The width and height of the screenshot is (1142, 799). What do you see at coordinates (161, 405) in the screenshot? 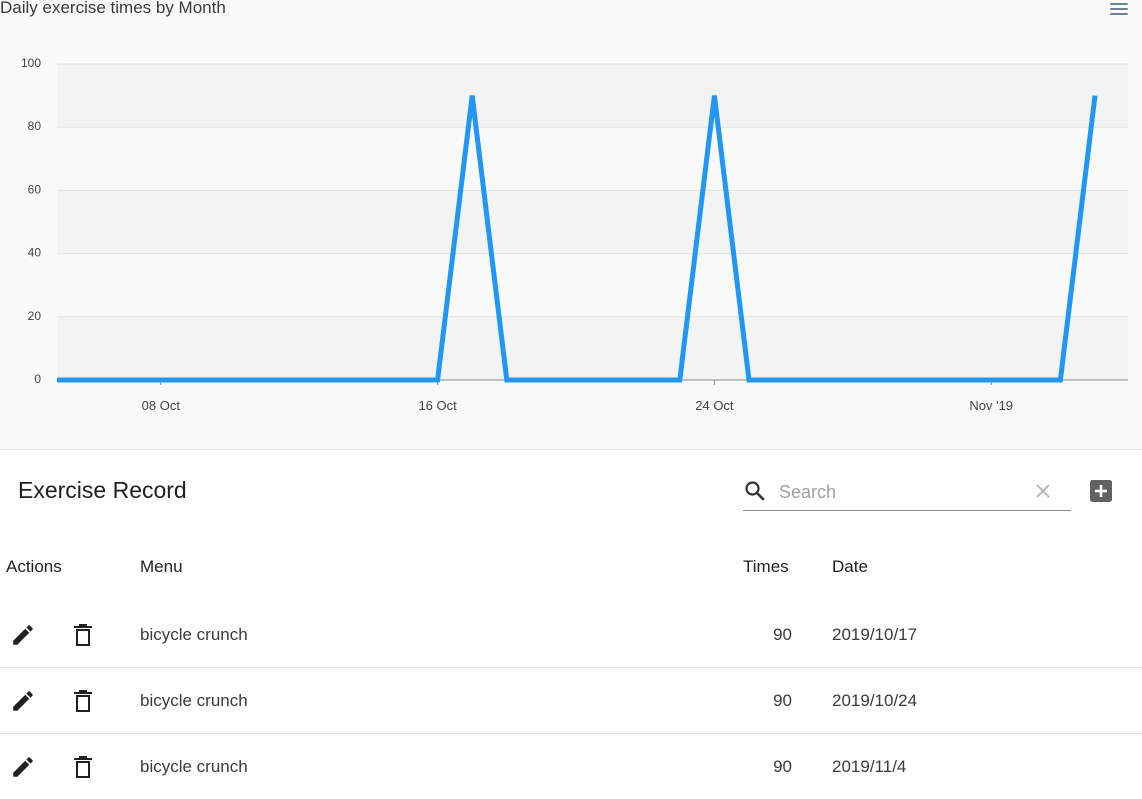
I see `x-tick-label: 08 Oct` at bounding box center [161, 405].